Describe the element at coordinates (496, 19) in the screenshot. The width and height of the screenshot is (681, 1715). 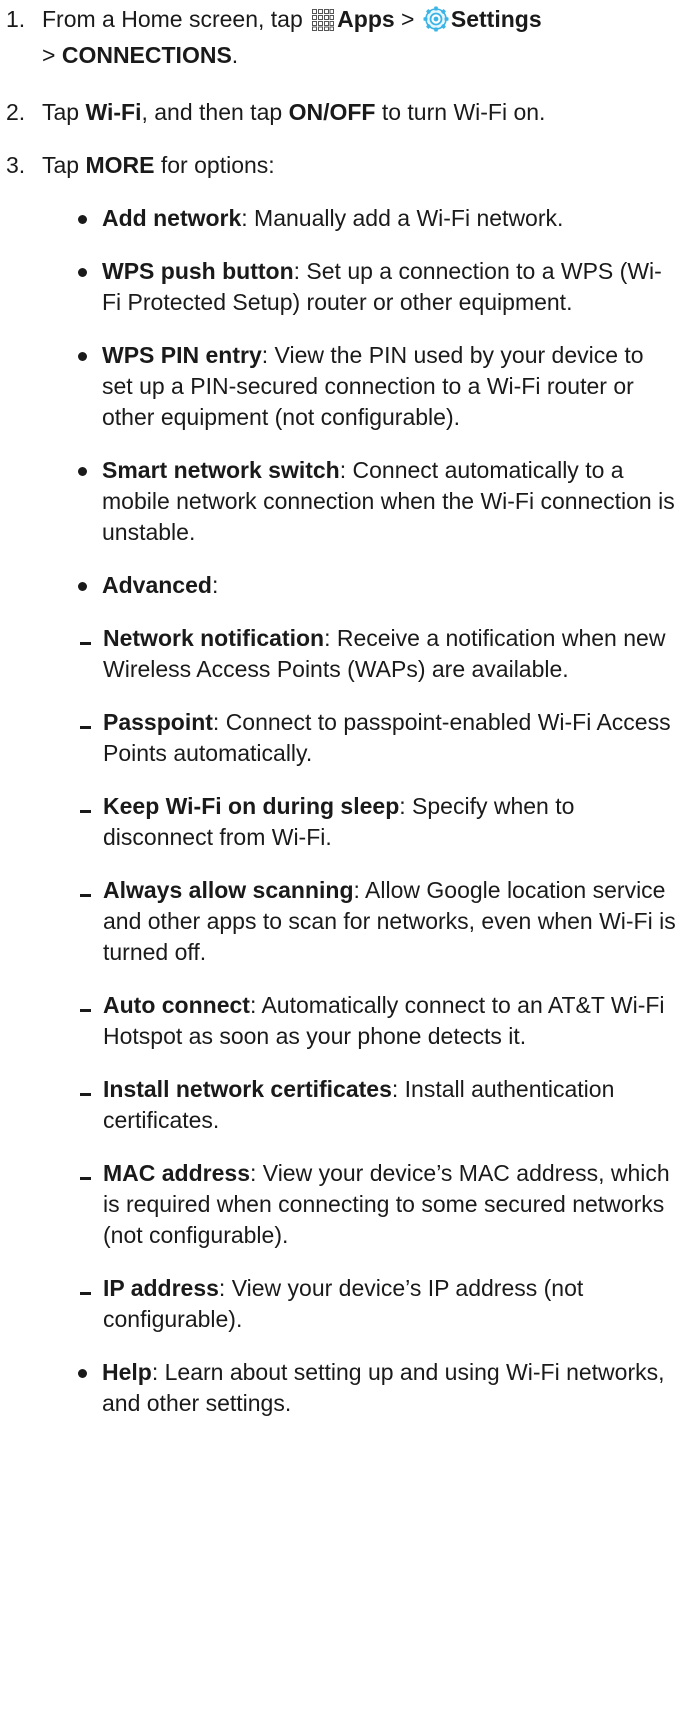
I see `settings-label: Settings` at that location.